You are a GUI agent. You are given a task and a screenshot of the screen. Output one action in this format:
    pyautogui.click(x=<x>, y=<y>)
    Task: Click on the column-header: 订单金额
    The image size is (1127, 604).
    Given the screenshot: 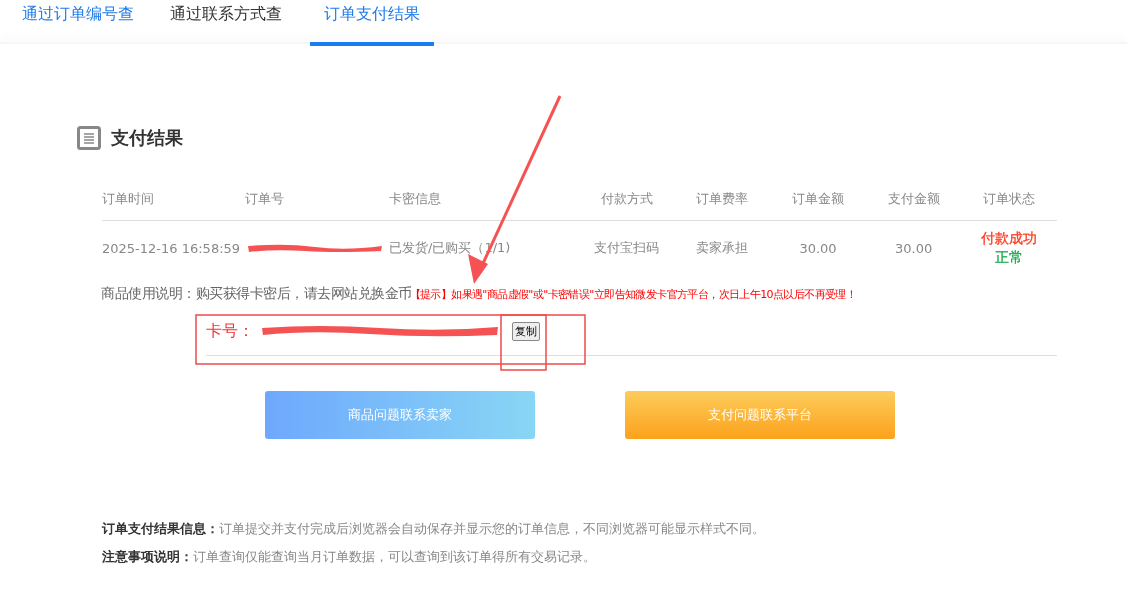 What is the action you would take?
    pyautogui.click(x=818, y=198)
    